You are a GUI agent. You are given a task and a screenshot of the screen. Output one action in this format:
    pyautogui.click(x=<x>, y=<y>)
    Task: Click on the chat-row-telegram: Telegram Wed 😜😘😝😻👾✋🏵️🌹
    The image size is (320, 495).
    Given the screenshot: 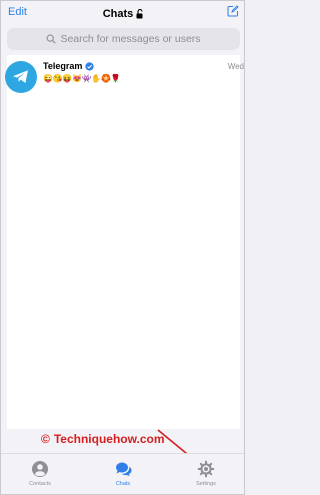 What is the action you would take?
    pyautogui.click(x=124, y=78)
    